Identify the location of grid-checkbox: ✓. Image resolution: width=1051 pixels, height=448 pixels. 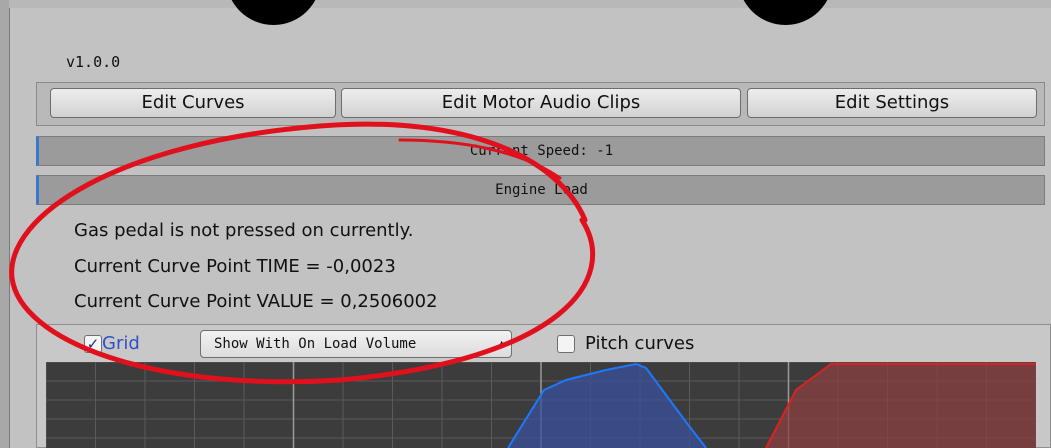
(93, 344).